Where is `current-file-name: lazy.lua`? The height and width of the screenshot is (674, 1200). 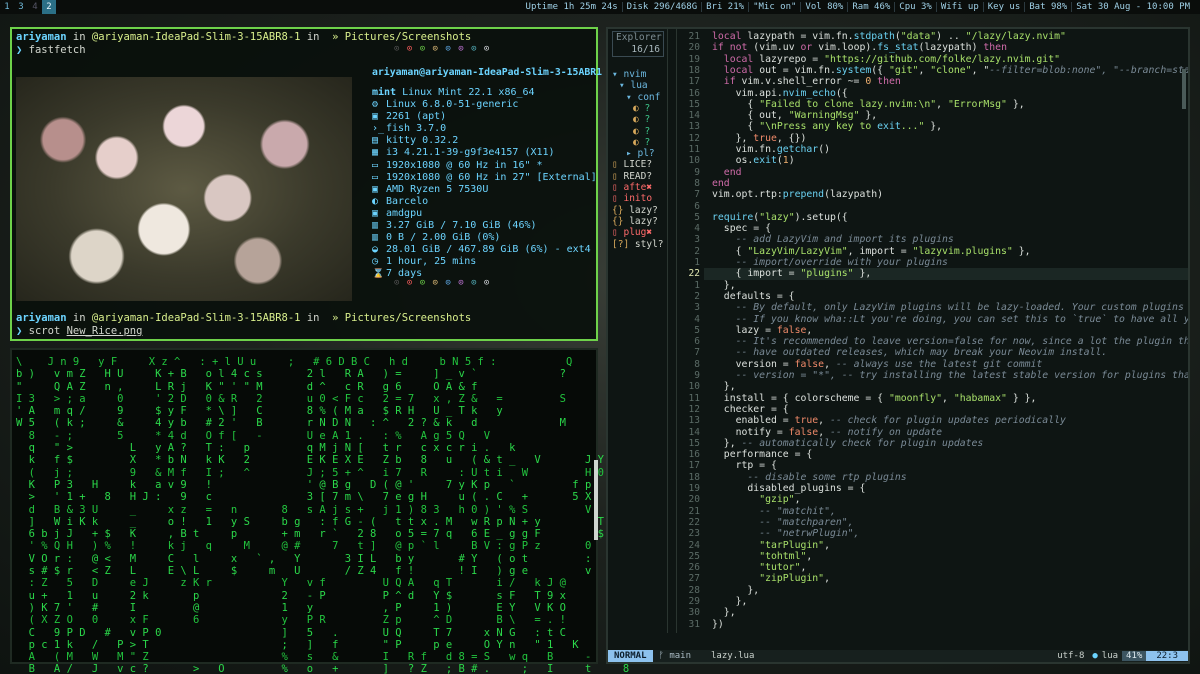 current-file-name: lazy.lua is located at coordinates (733, 656).